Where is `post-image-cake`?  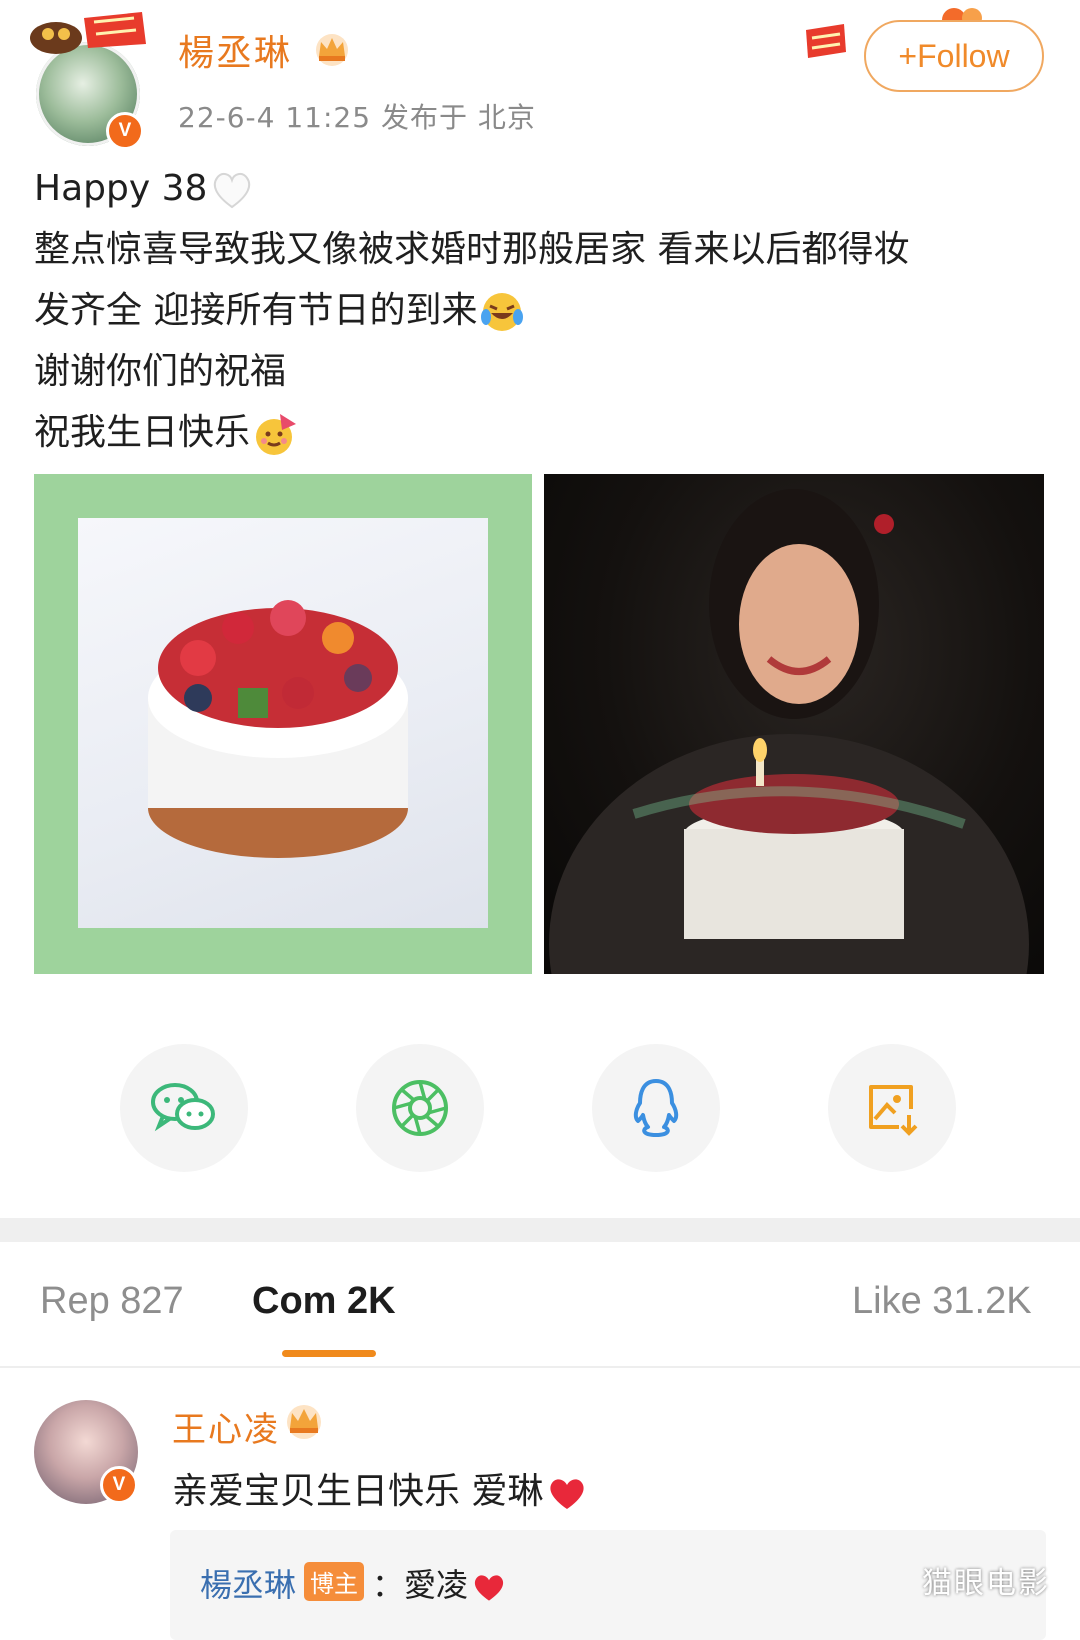 post-image-cake is located at coordinates (283, 724).